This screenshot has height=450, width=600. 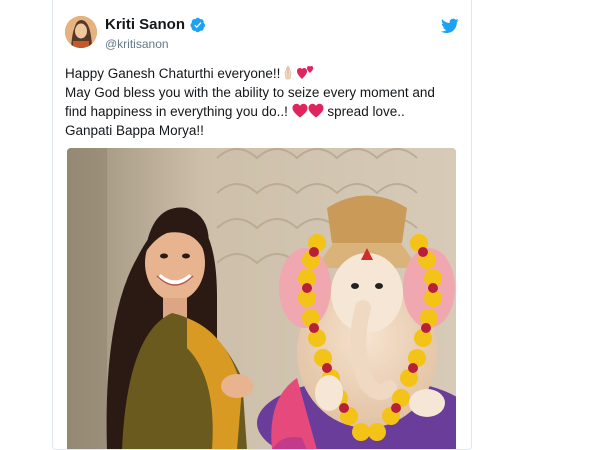 I want to click on author-name-text: Kriti Sanon, so click(x=145, y=24).